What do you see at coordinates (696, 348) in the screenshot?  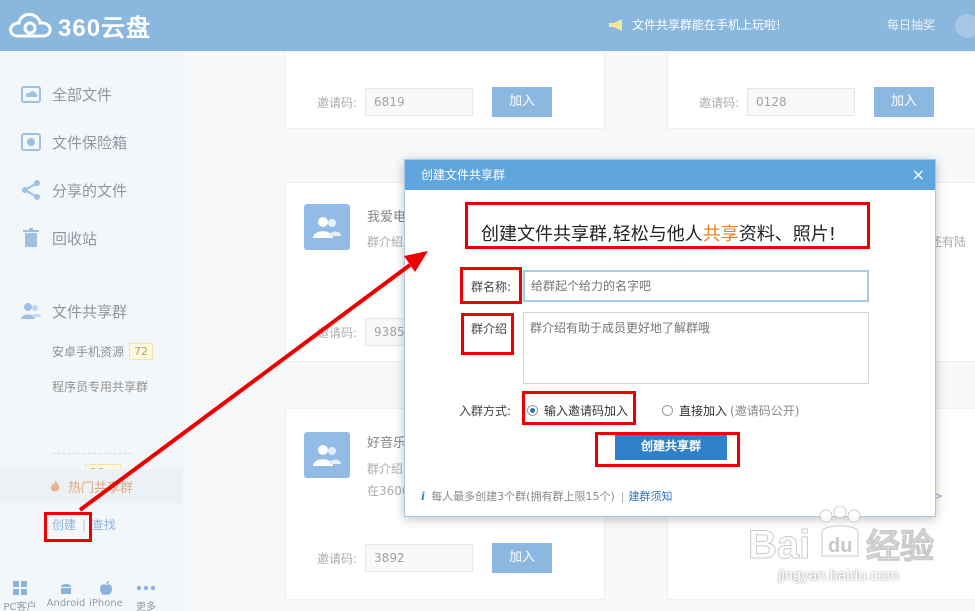 I see `group-intro-input` at bounding box center [696, 348].